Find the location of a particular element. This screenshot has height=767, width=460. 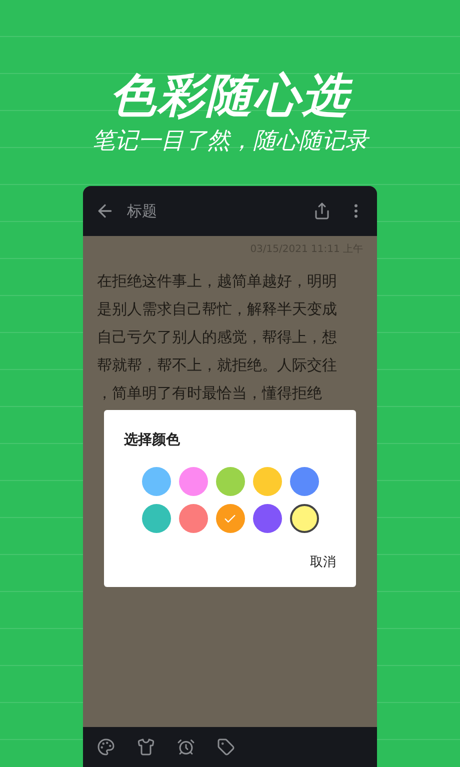

alarm-clock-icon is located at coordinates (186, 747).